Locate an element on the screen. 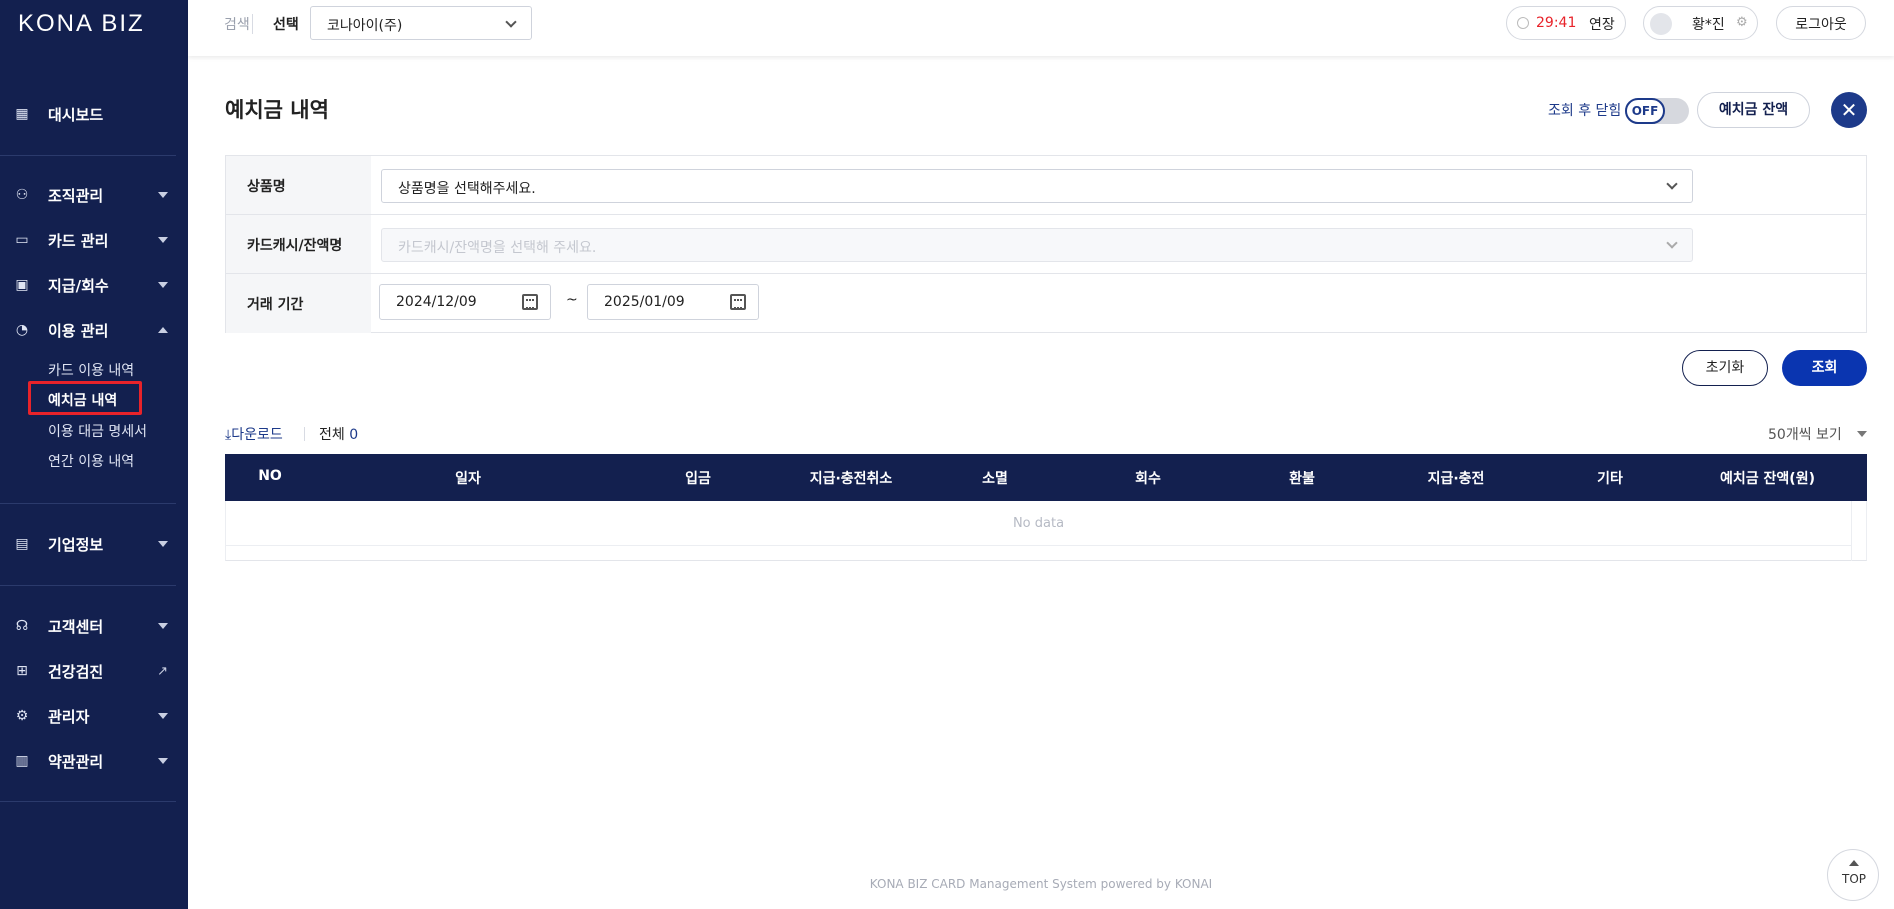 The image size is (1894, 909). sidebar-item-organization: ⚇ 조직관리 is located at coordinates (94, 195).